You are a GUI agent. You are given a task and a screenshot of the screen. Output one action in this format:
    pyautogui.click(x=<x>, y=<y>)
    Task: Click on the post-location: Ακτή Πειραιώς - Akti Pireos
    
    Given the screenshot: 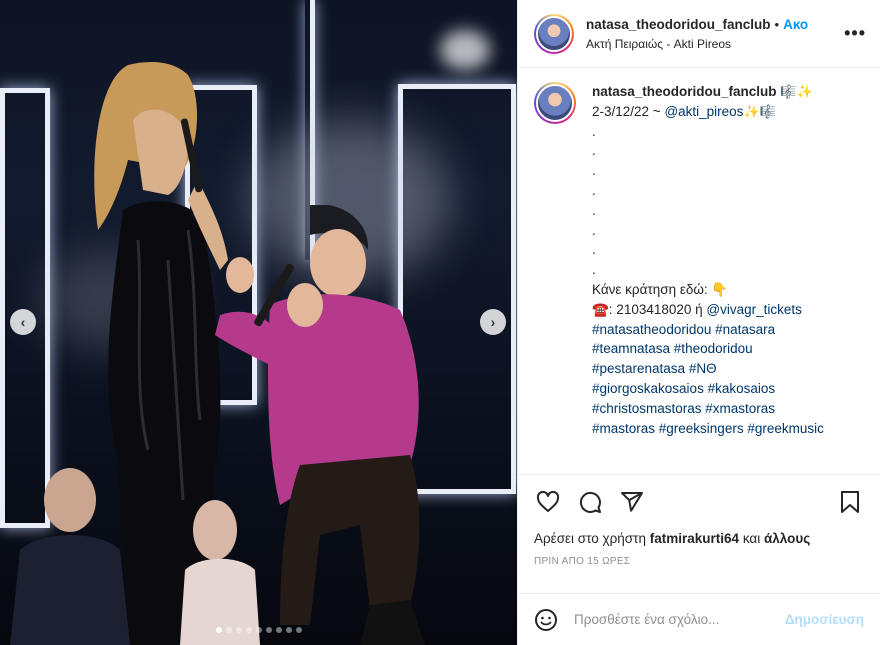 What is the action you would take?
    pyautogui.click(x=711, y=44)
    